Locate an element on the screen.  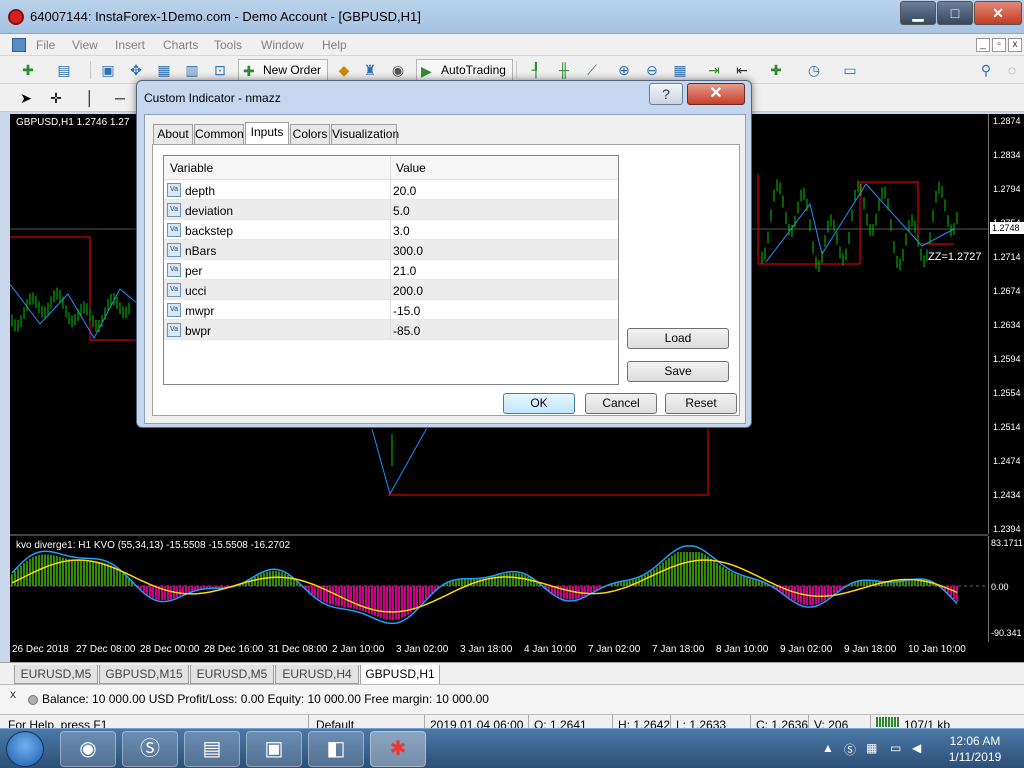
input-row: Va backstep 3.0 is located at coordinates (391, 230).